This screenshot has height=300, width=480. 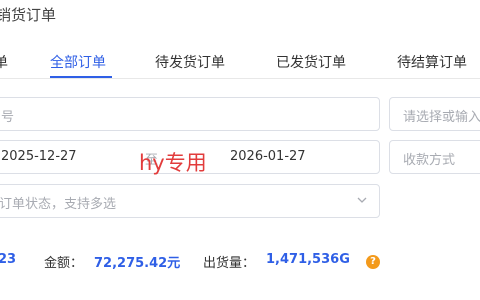 What do you see at coordinates (58, 204) in the screenshot?
I see `order-status-placeholder: 订单状态，支持多选` at bounding box center [58, 204].